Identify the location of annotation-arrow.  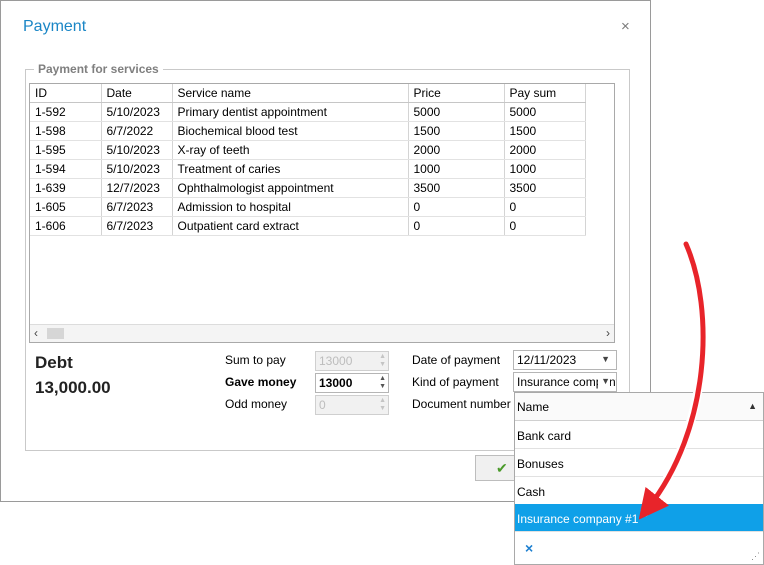
(673, 379).